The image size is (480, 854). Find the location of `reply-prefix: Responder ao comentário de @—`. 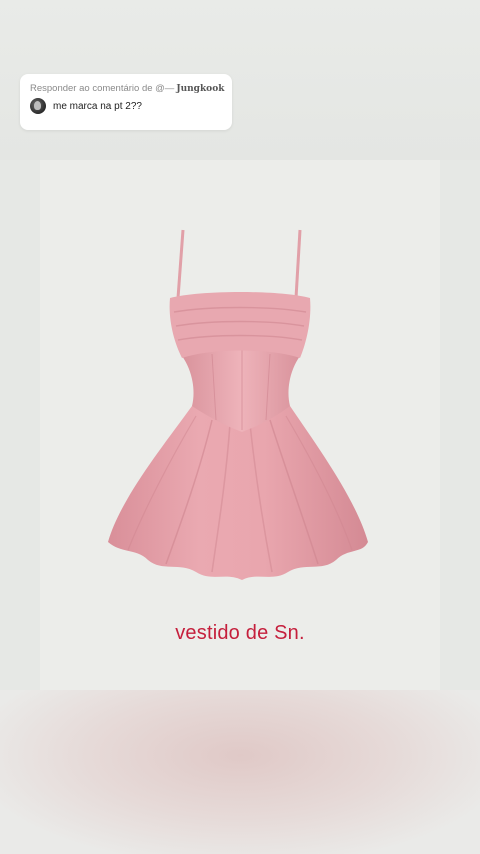

reply-prefix: Responder ao comentário de @— is located at coordinates (102, 88).